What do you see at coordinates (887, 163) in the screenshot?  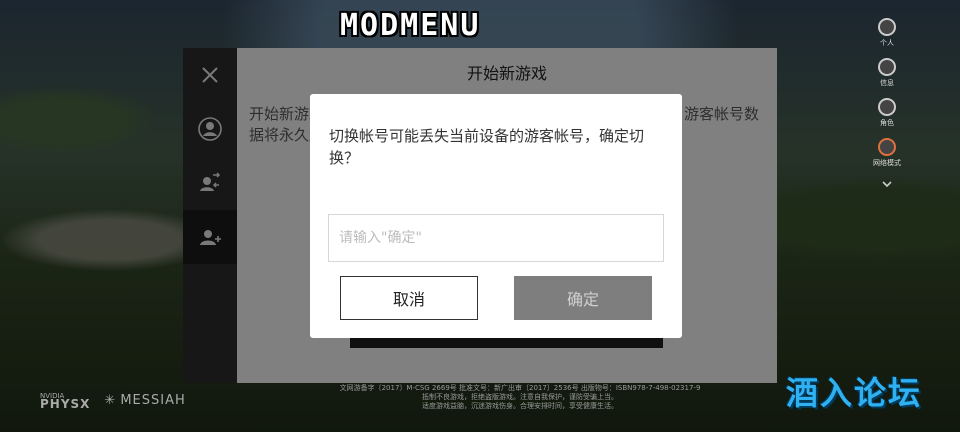 I see `right-toolbar-label: 网络模式` at bounding box center [887, 163].